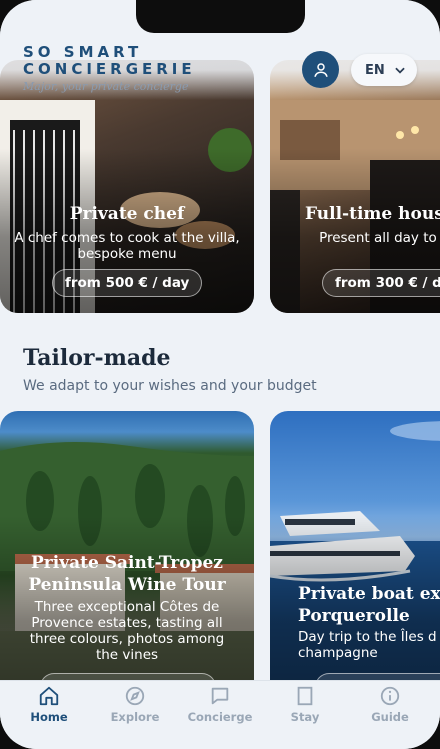 The height and width of the screenshot is (749, 440). I want to click on nav-label: Stay, so click(305, 717).